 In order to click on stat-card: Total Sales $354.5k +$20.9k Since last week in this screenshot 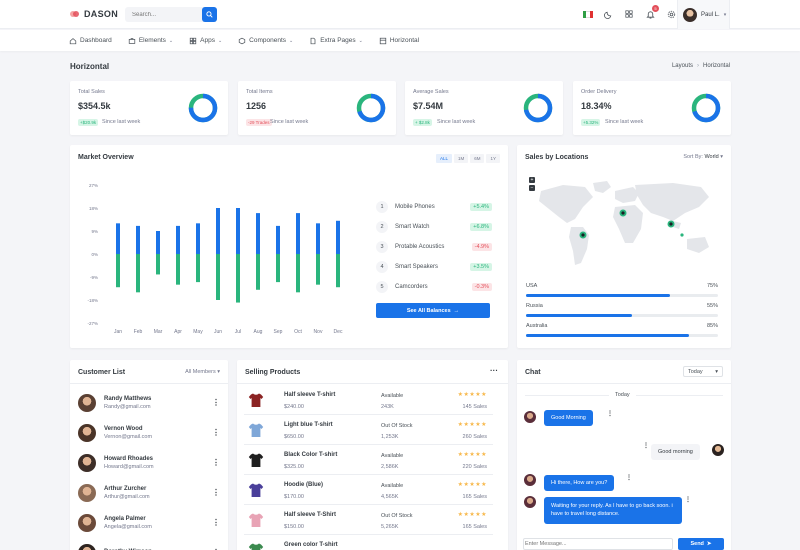, I will do `click(149, 108)`.